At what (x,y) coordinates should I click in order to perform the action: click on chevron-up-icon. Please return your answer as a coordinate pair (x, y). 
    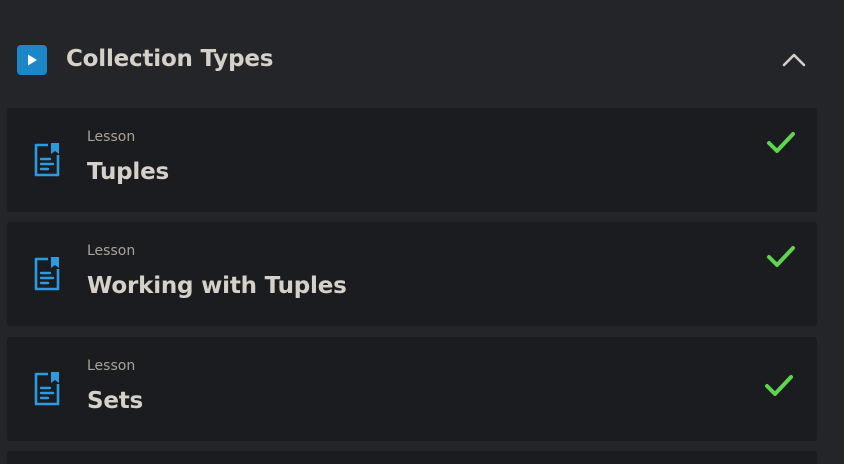
    Looking at the image, I should click on (794, 60).